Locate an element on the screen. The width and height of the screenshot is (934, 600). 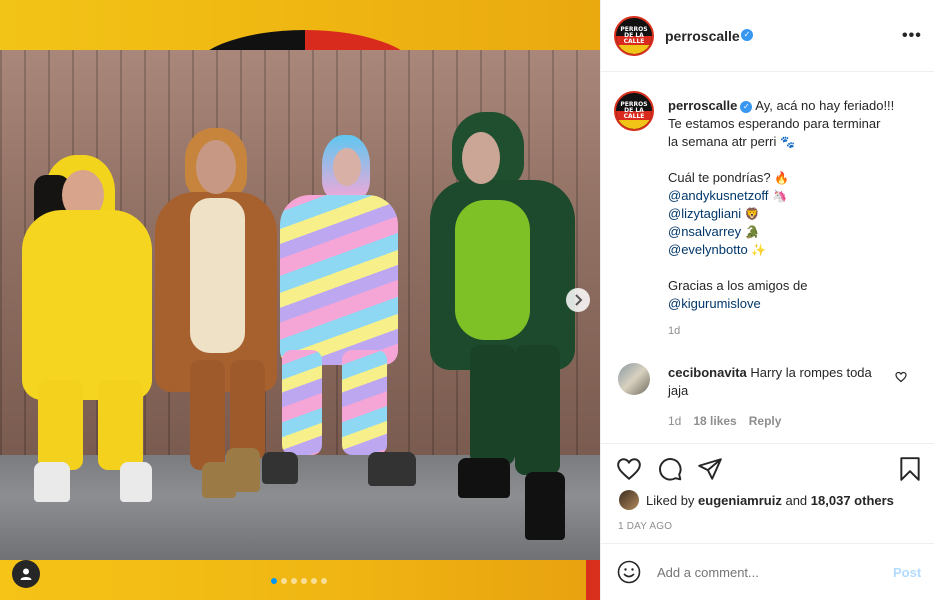
liked-by-others: 18,037 others is located at coordinates (852, 500).